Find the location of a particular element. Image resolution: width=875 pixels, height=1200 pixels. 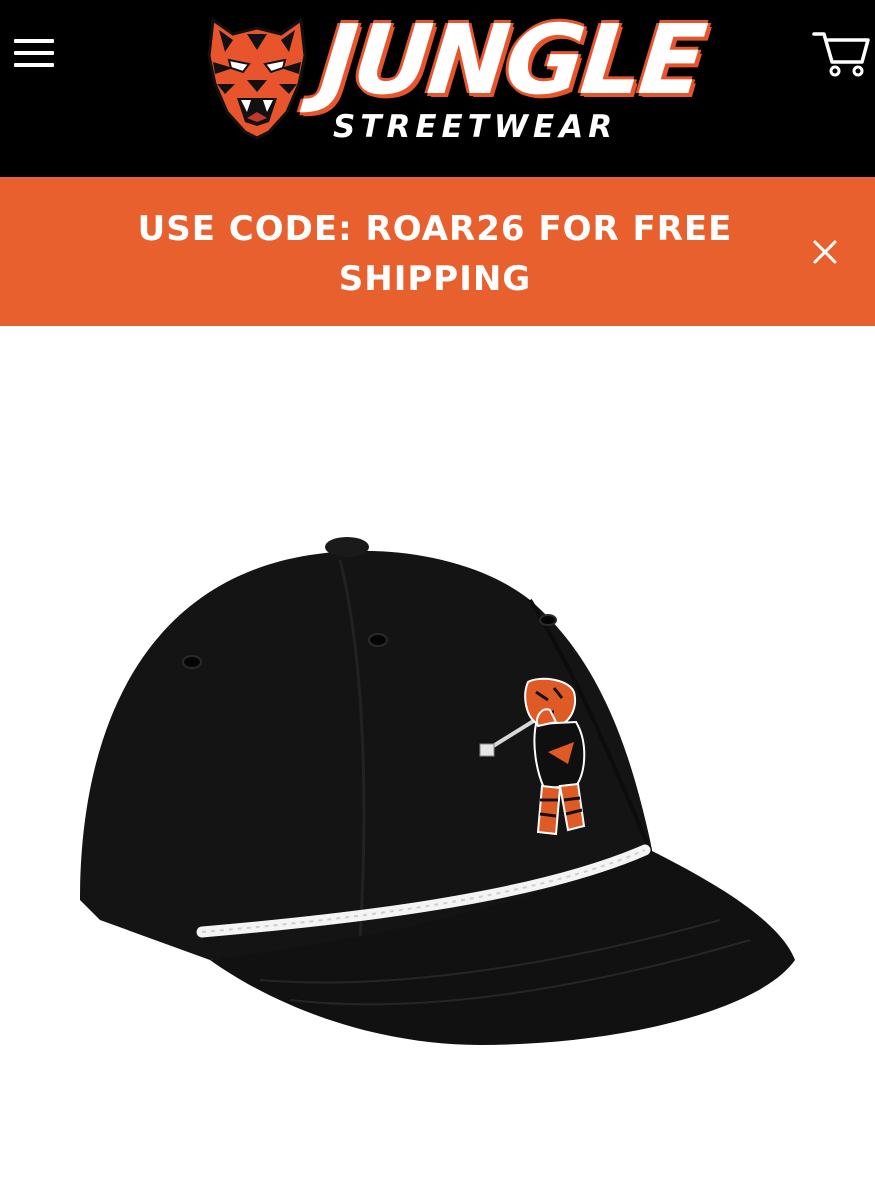

brand-name: JUNGLE is located at coordinates (512, 60).